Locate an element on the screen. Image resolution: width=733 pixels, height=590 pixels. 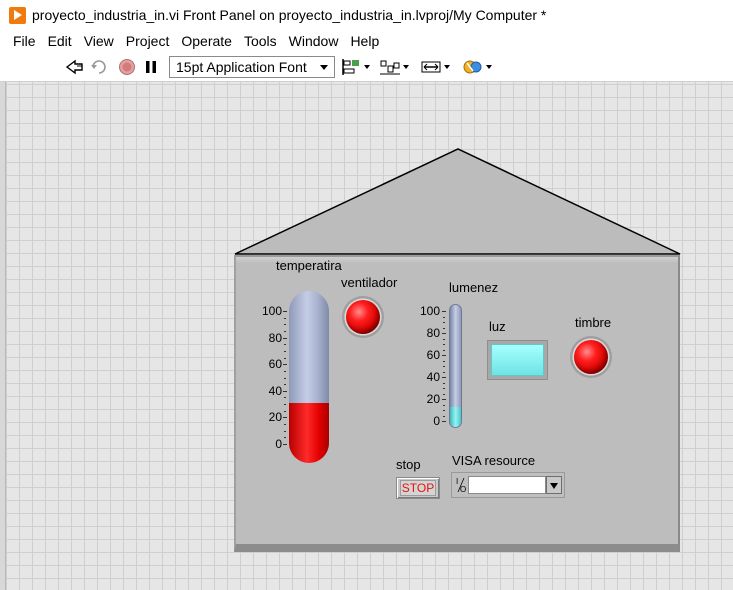
labview-app-icon is located at coordinates (17, 15).